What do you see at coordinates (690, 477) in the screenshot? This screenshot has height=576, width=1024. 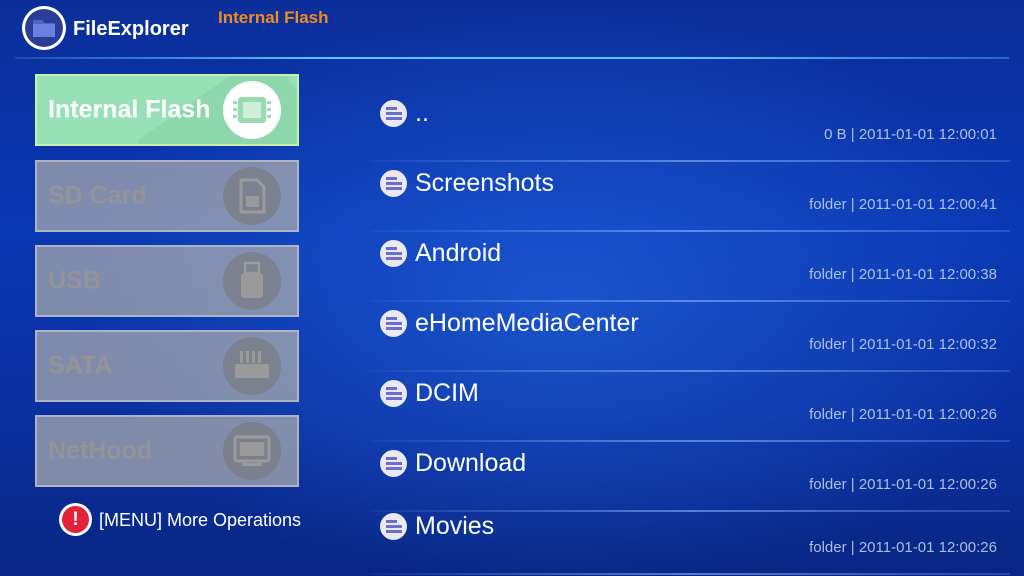 I see `file-row: Download folder | 2011-01-01 12:00:26` at bounding box center [690, 477].